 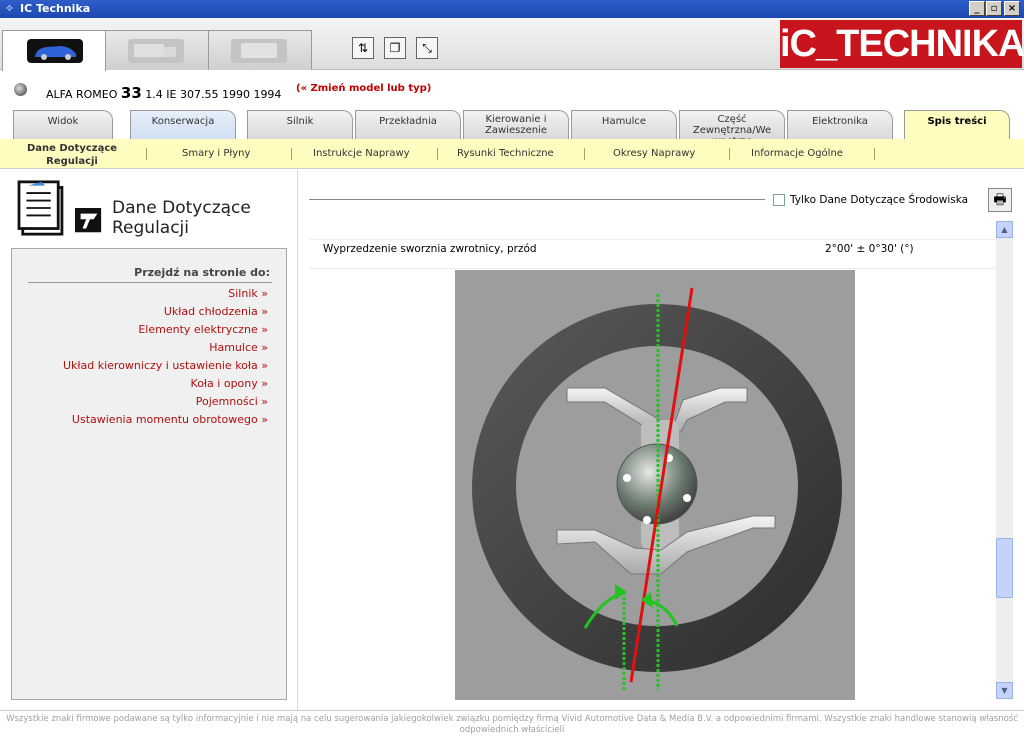 What do you see at coordinates (516, 125) in the screenshot?
I see `tab-kierowanie: Kierowanie i Zawieszenie` at bounding box center [516, 125].